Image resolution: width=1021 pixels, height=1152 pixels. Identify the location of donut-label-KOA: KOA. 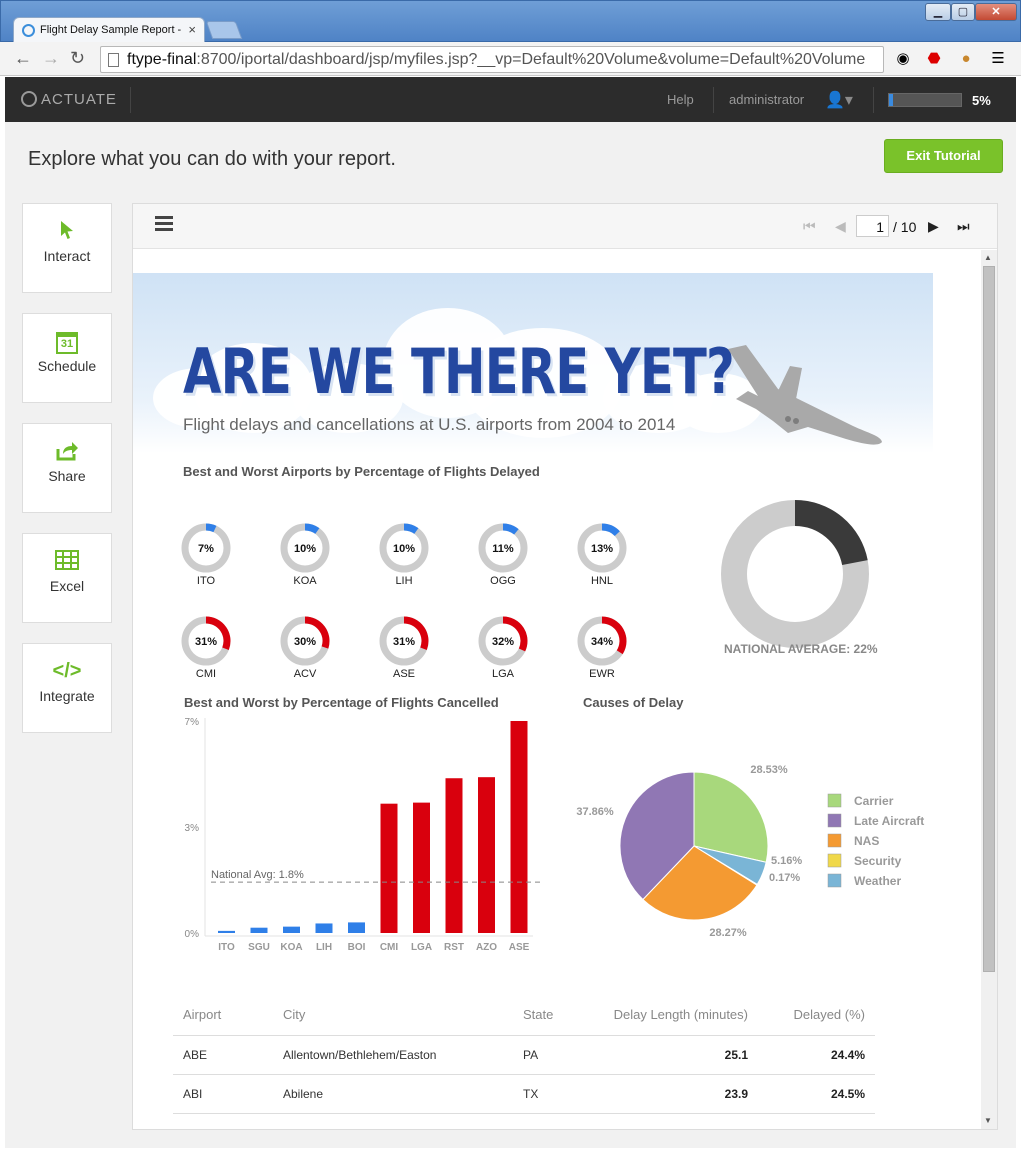
(305, 581).